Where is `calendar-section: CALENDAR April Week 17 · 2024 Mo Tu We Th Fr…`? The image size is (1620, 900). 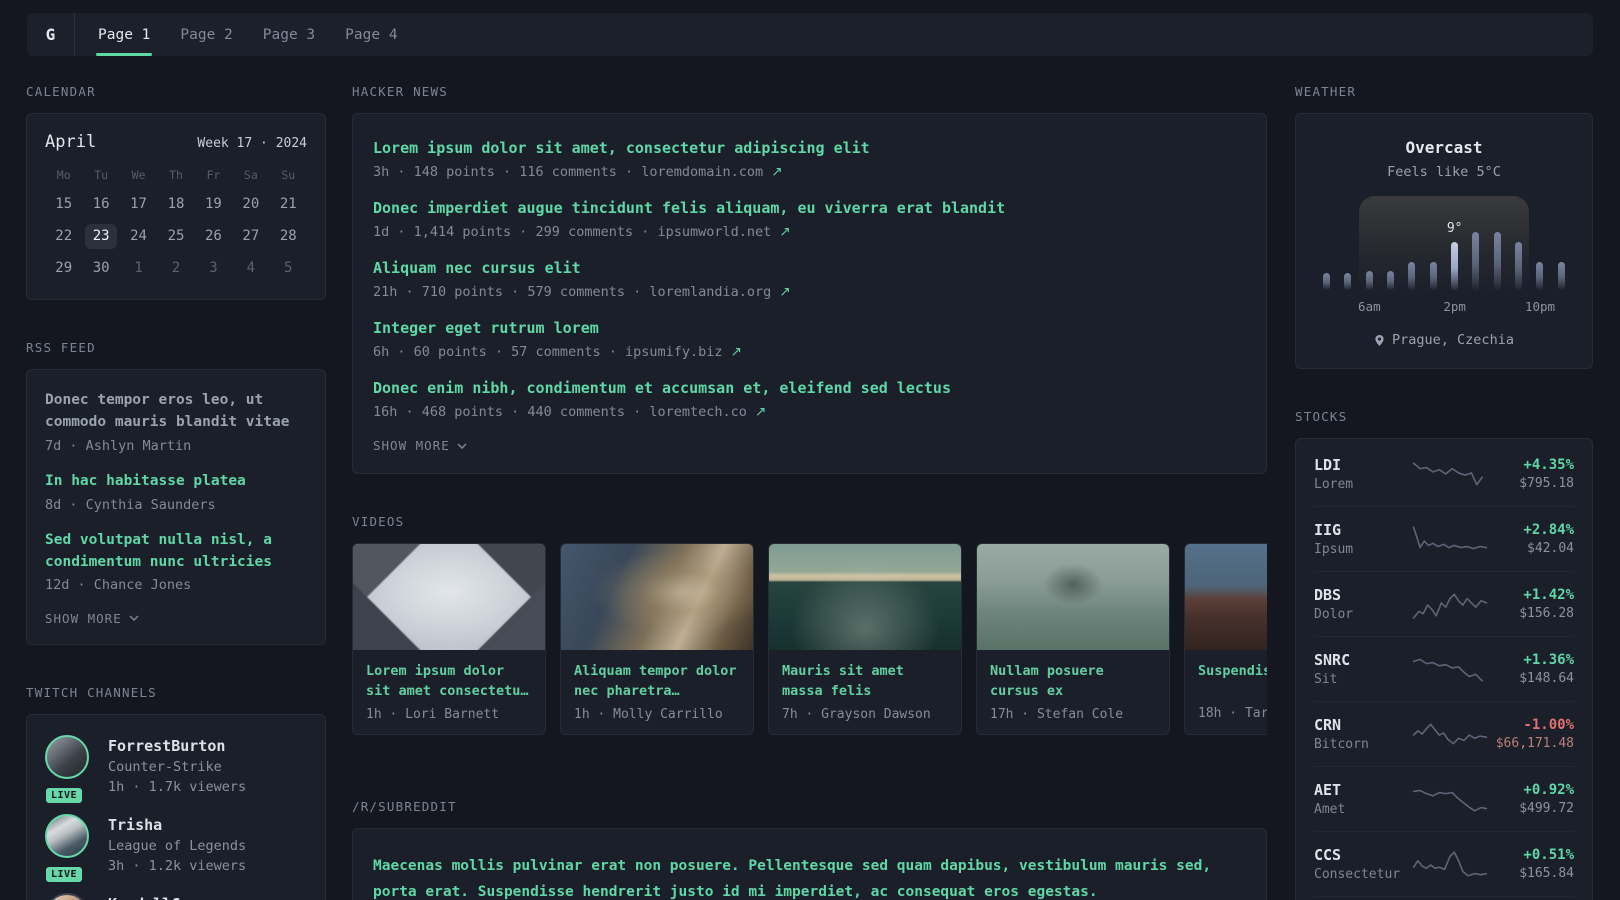
calendar-section: CALENDAR April Week 17 · 2024 Mo Tu We Th Fr… is located at coordinates (176, 192).